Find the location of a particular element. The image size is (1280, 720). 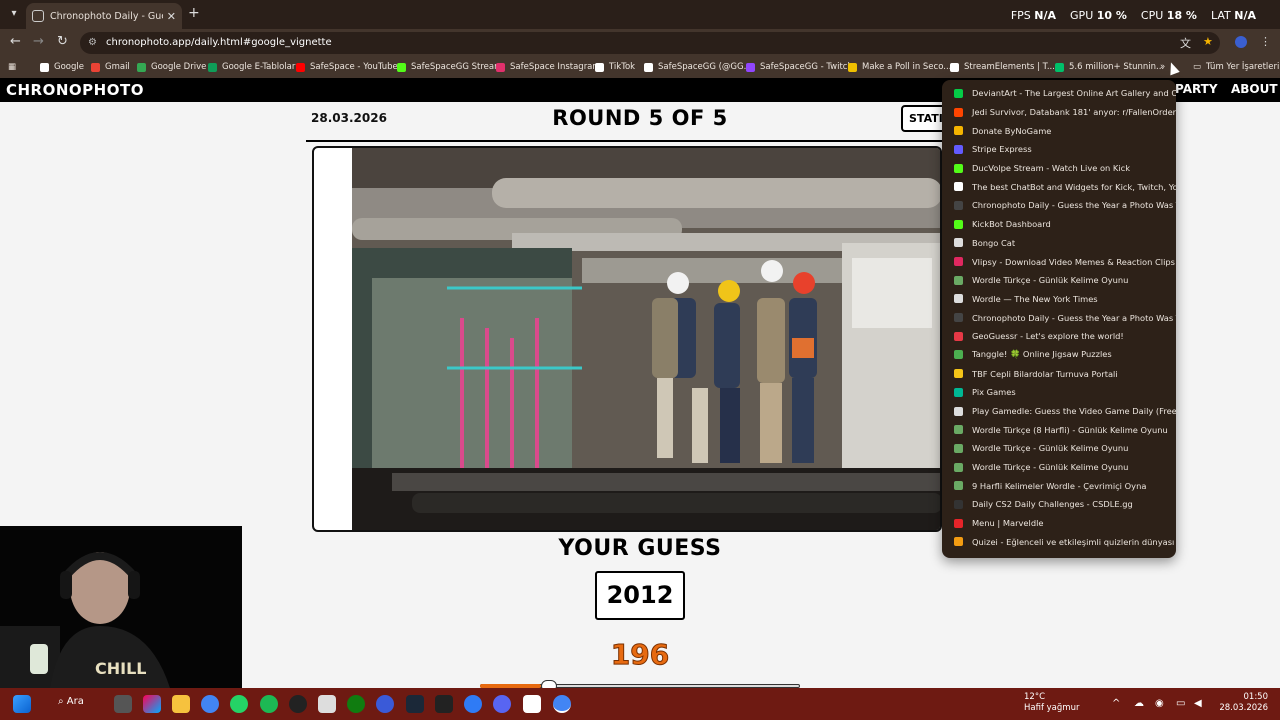

nav-party-link: PARTY is located at coordinates (1196, 89).